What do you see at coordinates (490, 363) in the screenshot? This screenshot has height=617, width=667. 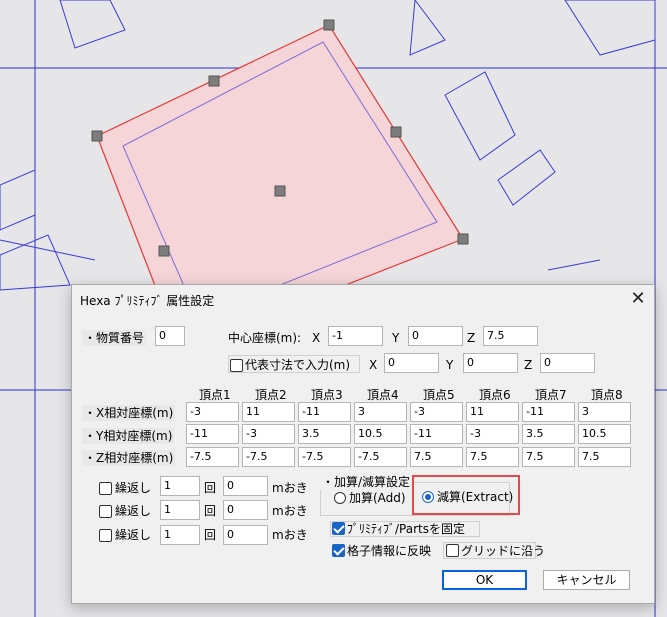 I see `rep-y-input: 0` at bounding box center [490, 363].